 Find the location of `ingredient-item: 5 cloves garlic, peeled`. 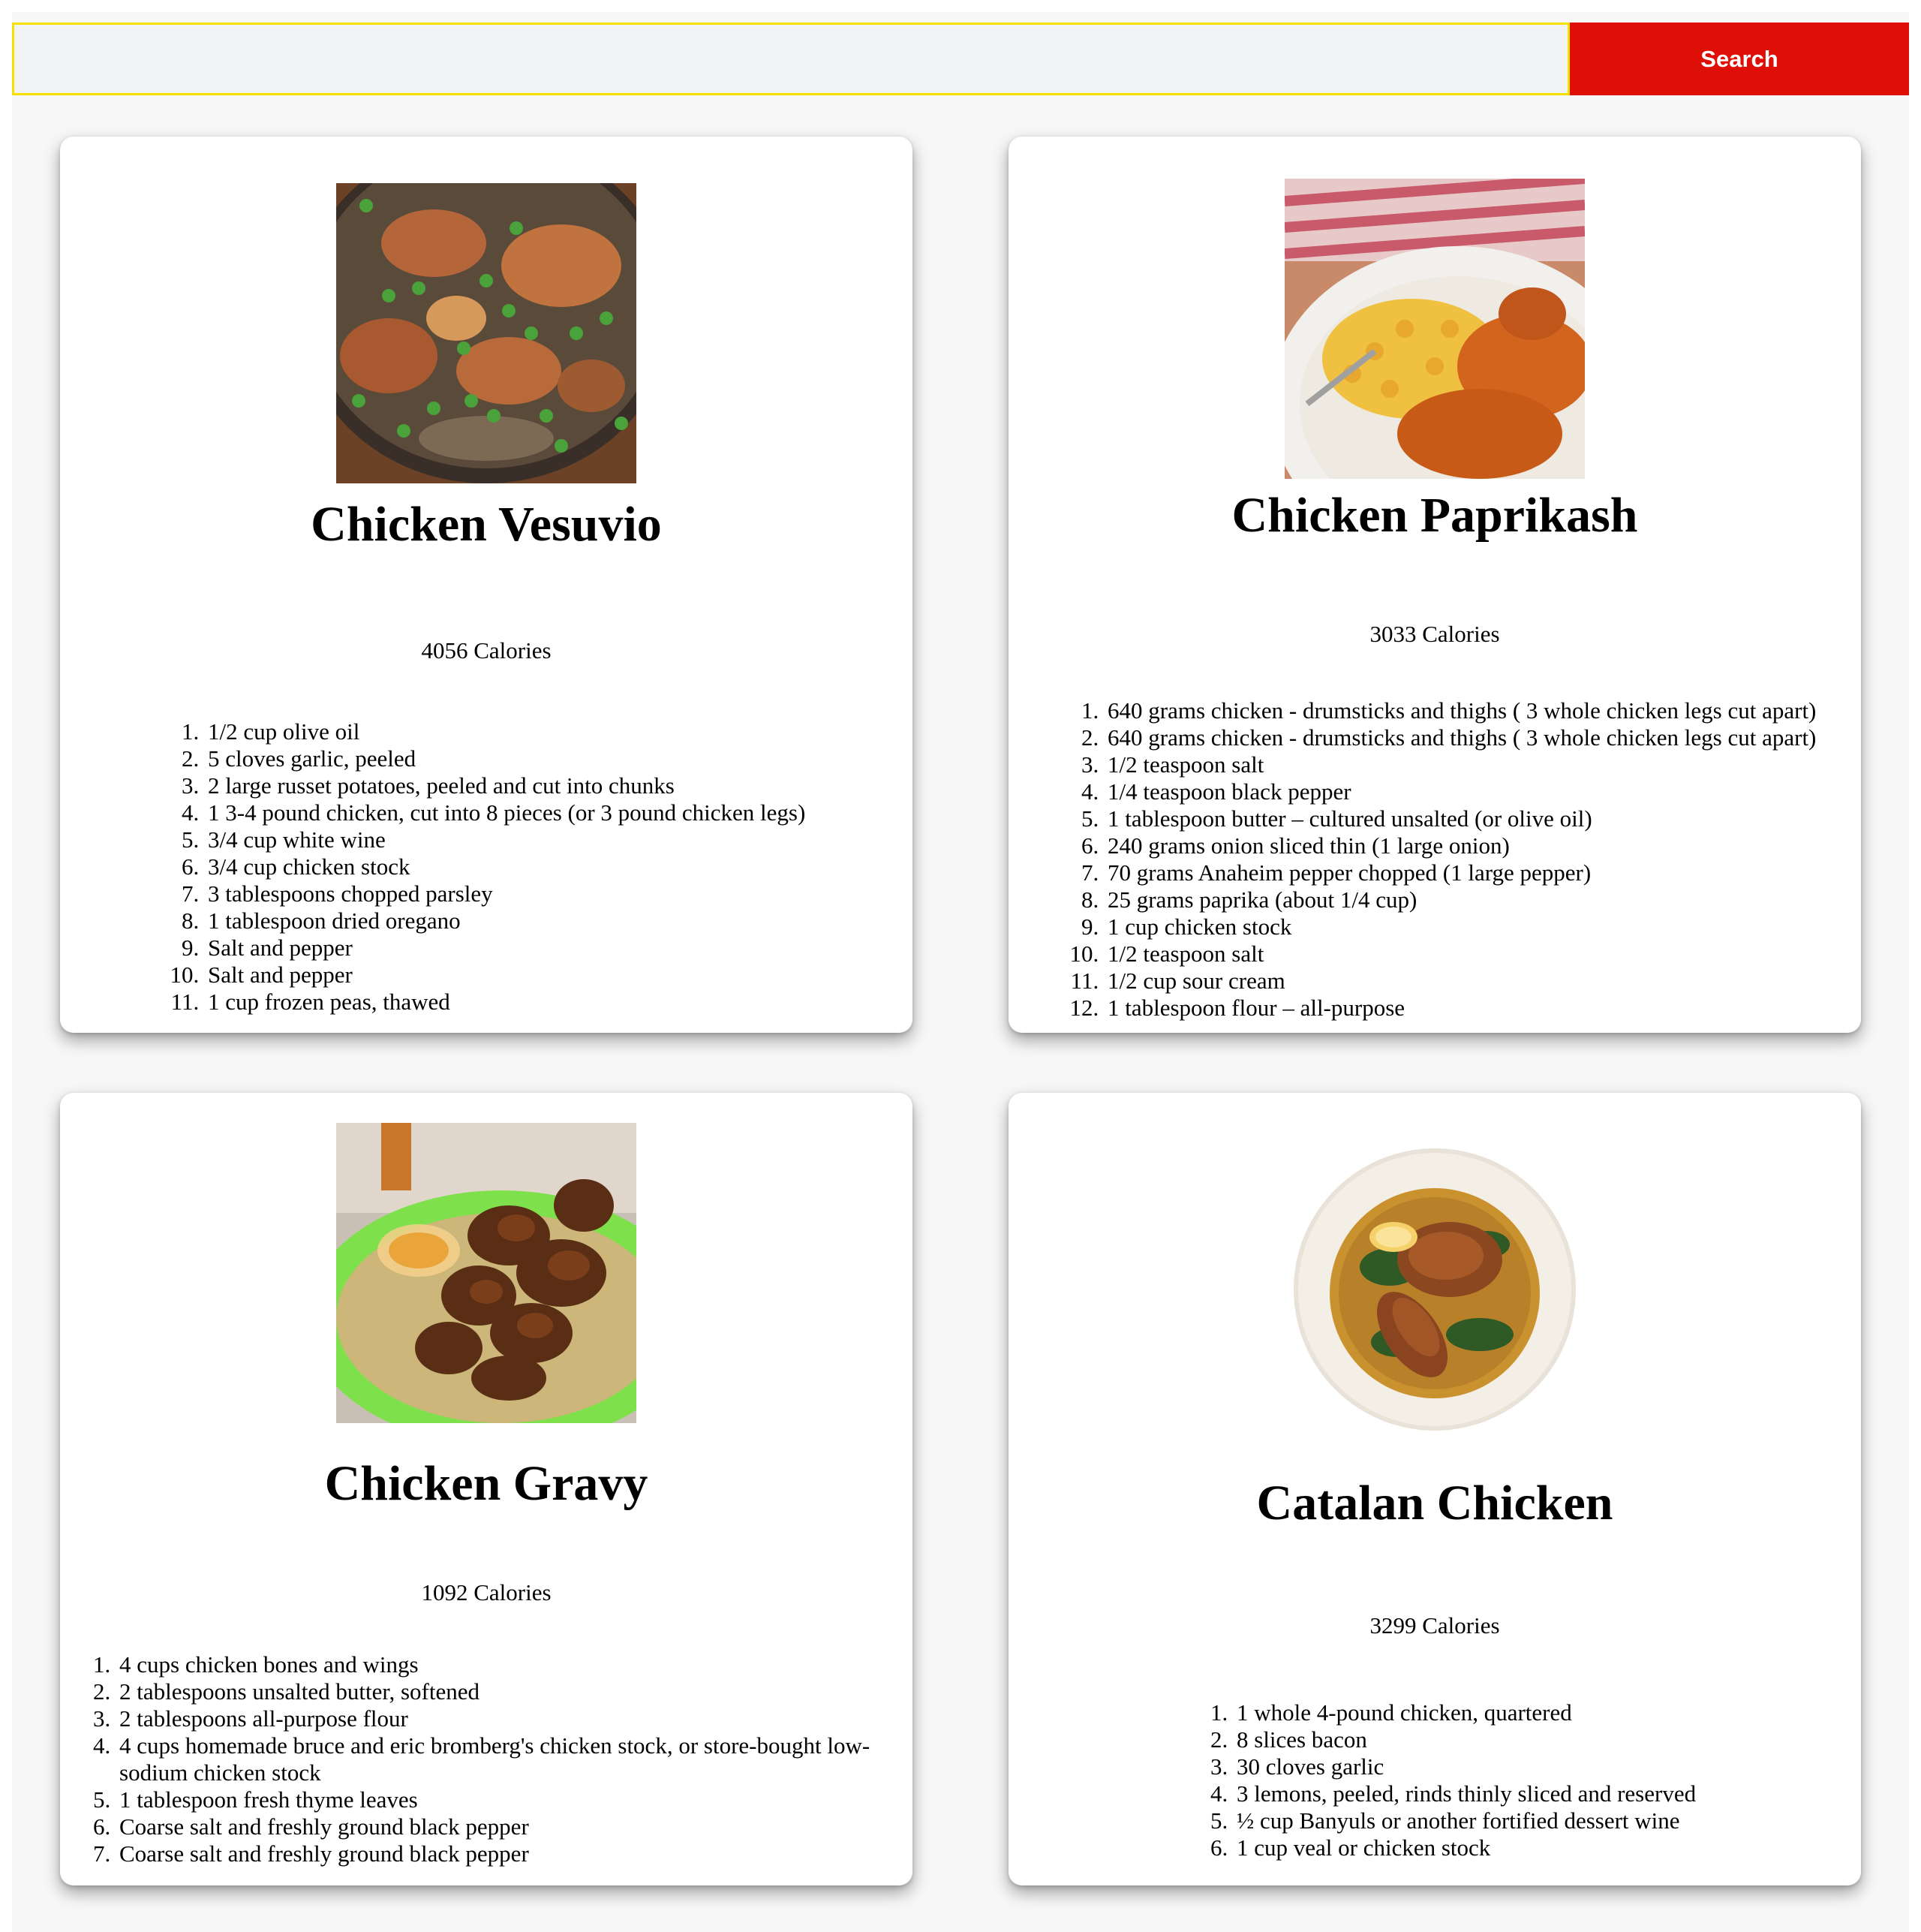

ingredient-item: 5 cloves garlic, peeled is located at coordinates (546, 758).